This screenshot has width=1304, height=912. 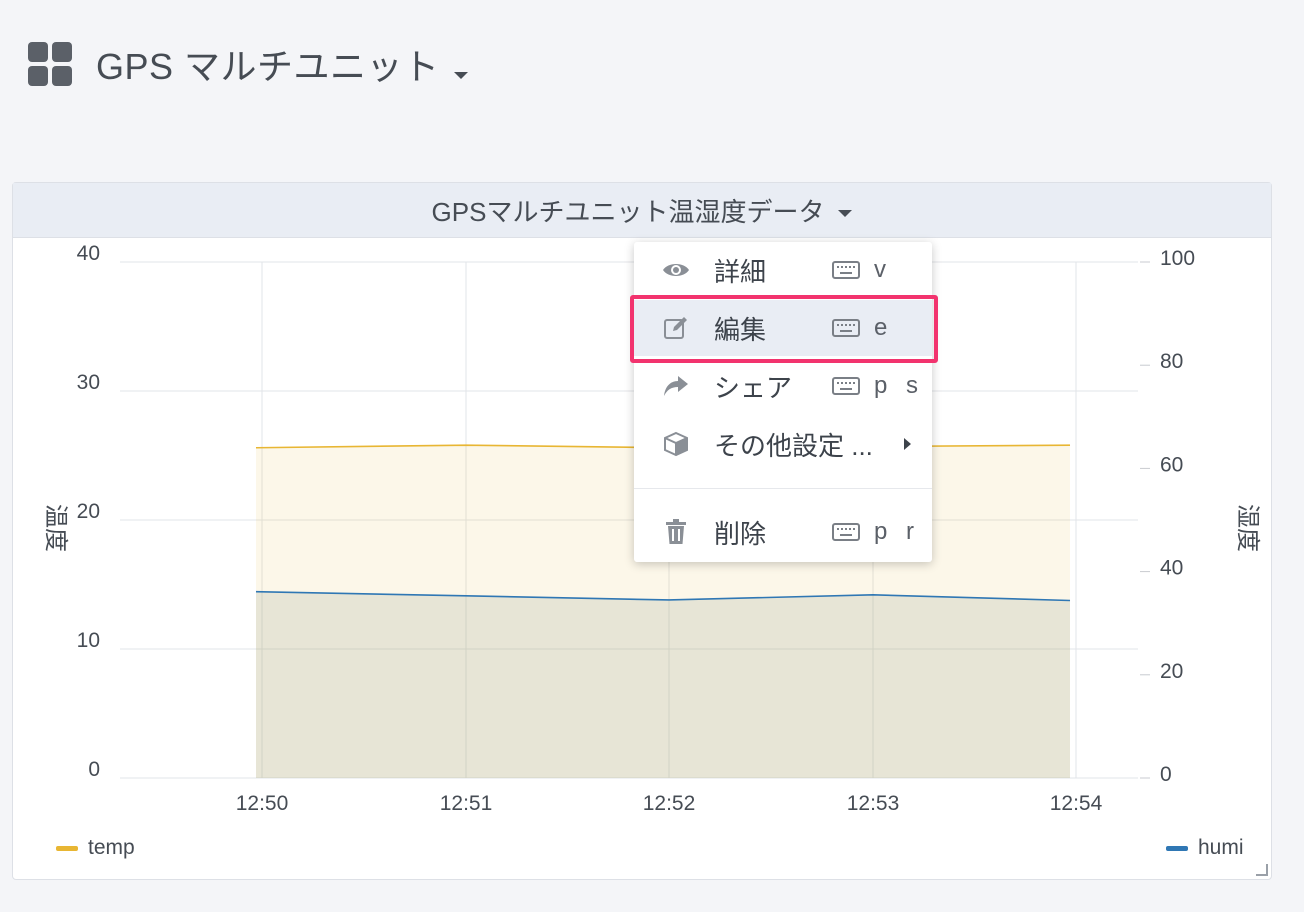 What do you see at coordinates (1171, 671) in the screenshot?
I see `y-right-tick-label: 20` at bounding box center [1171, 671].